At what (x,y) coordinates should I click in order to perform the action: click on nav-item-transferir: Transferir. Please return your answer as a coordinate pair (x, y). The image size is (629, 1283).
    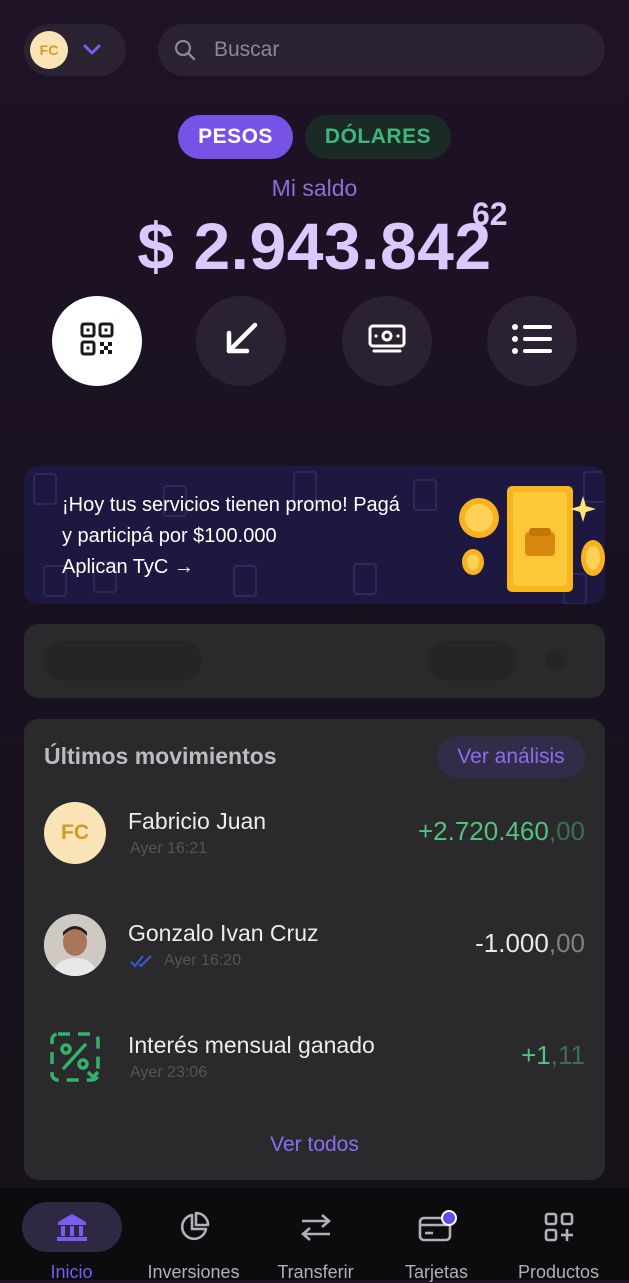
    Looking at the image, I should click on (315, 1235).